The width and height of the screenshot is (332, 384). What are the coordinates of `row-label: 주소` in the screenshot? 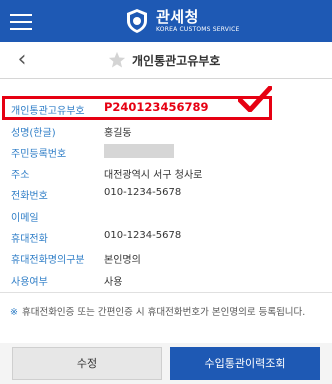 It's located at (20, 175).